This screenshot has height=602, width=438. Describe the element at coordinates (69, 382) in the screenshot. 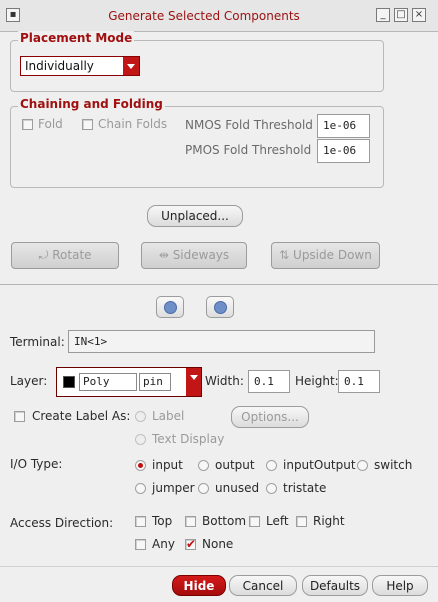

I see `layer-color-swatch` at that location.